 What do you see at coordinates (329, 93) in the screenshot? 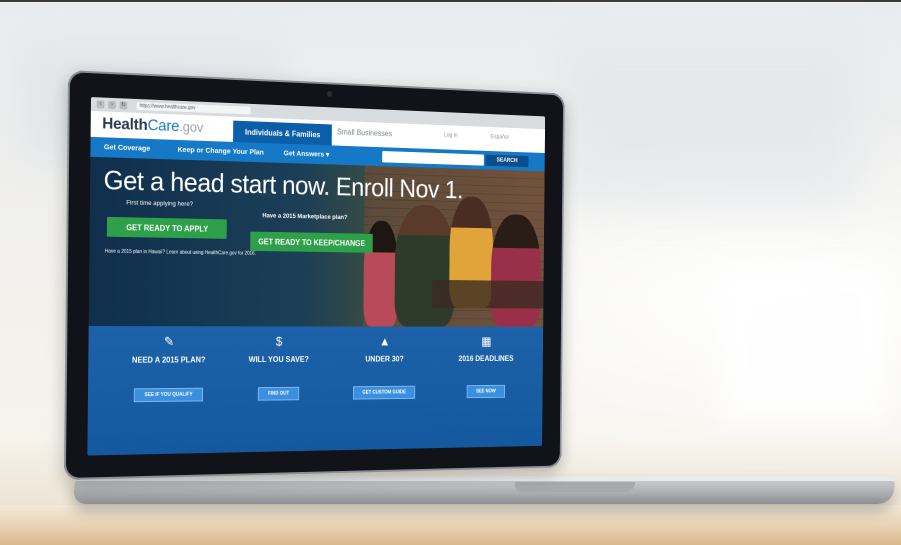
I see `webcam` at bounding box center [329, 93].